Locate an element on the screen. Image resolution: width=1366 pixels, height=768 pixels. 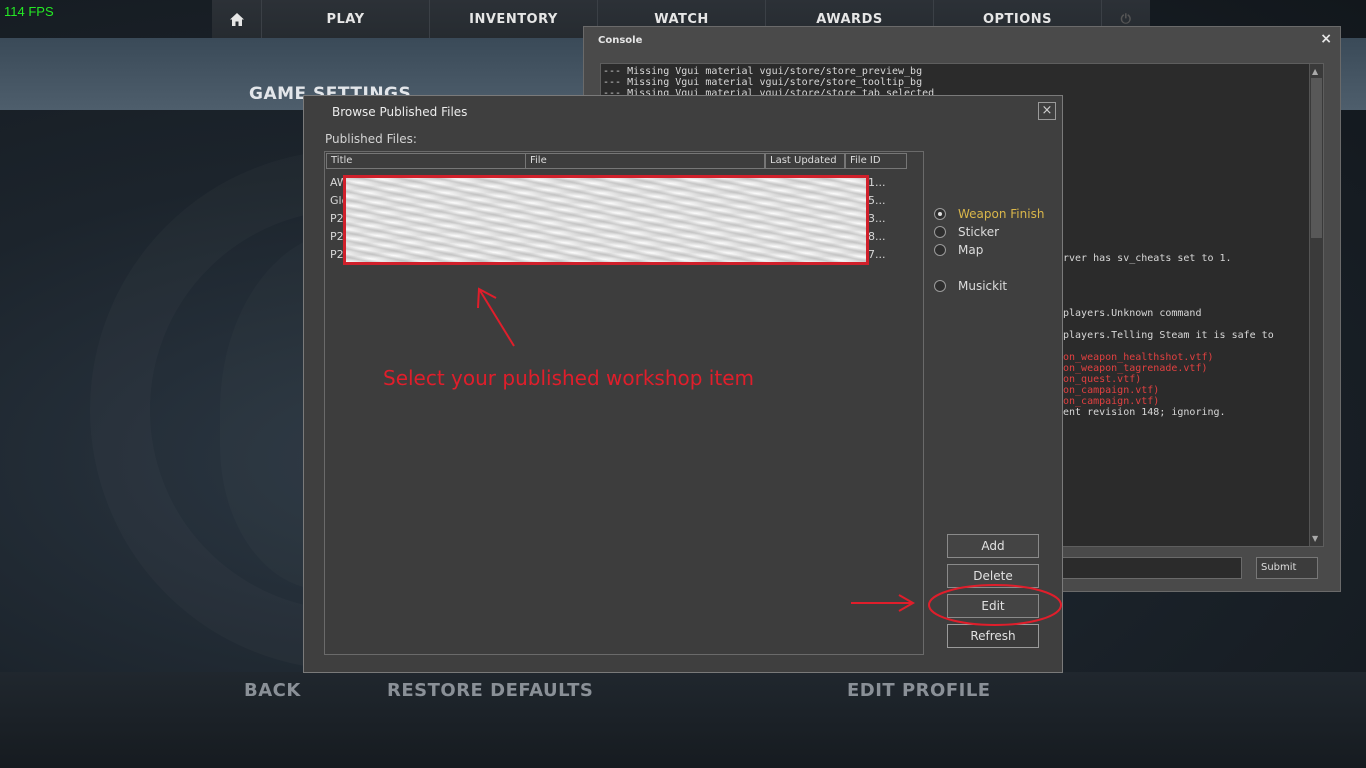
redaction-noise is located at coordinates (606, 220).